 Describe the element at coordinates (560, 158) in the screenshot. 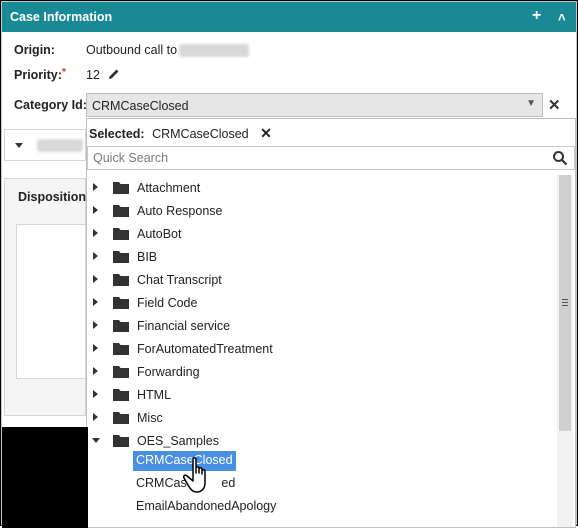

I see `search-icon` at that location.